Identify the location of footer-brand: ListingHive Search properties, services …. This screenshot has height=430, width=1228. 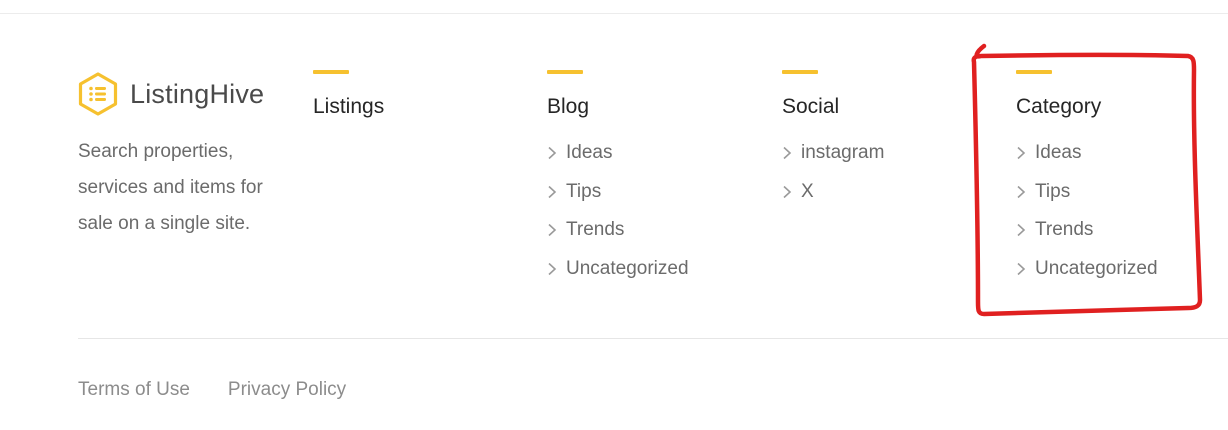
(188, 157).